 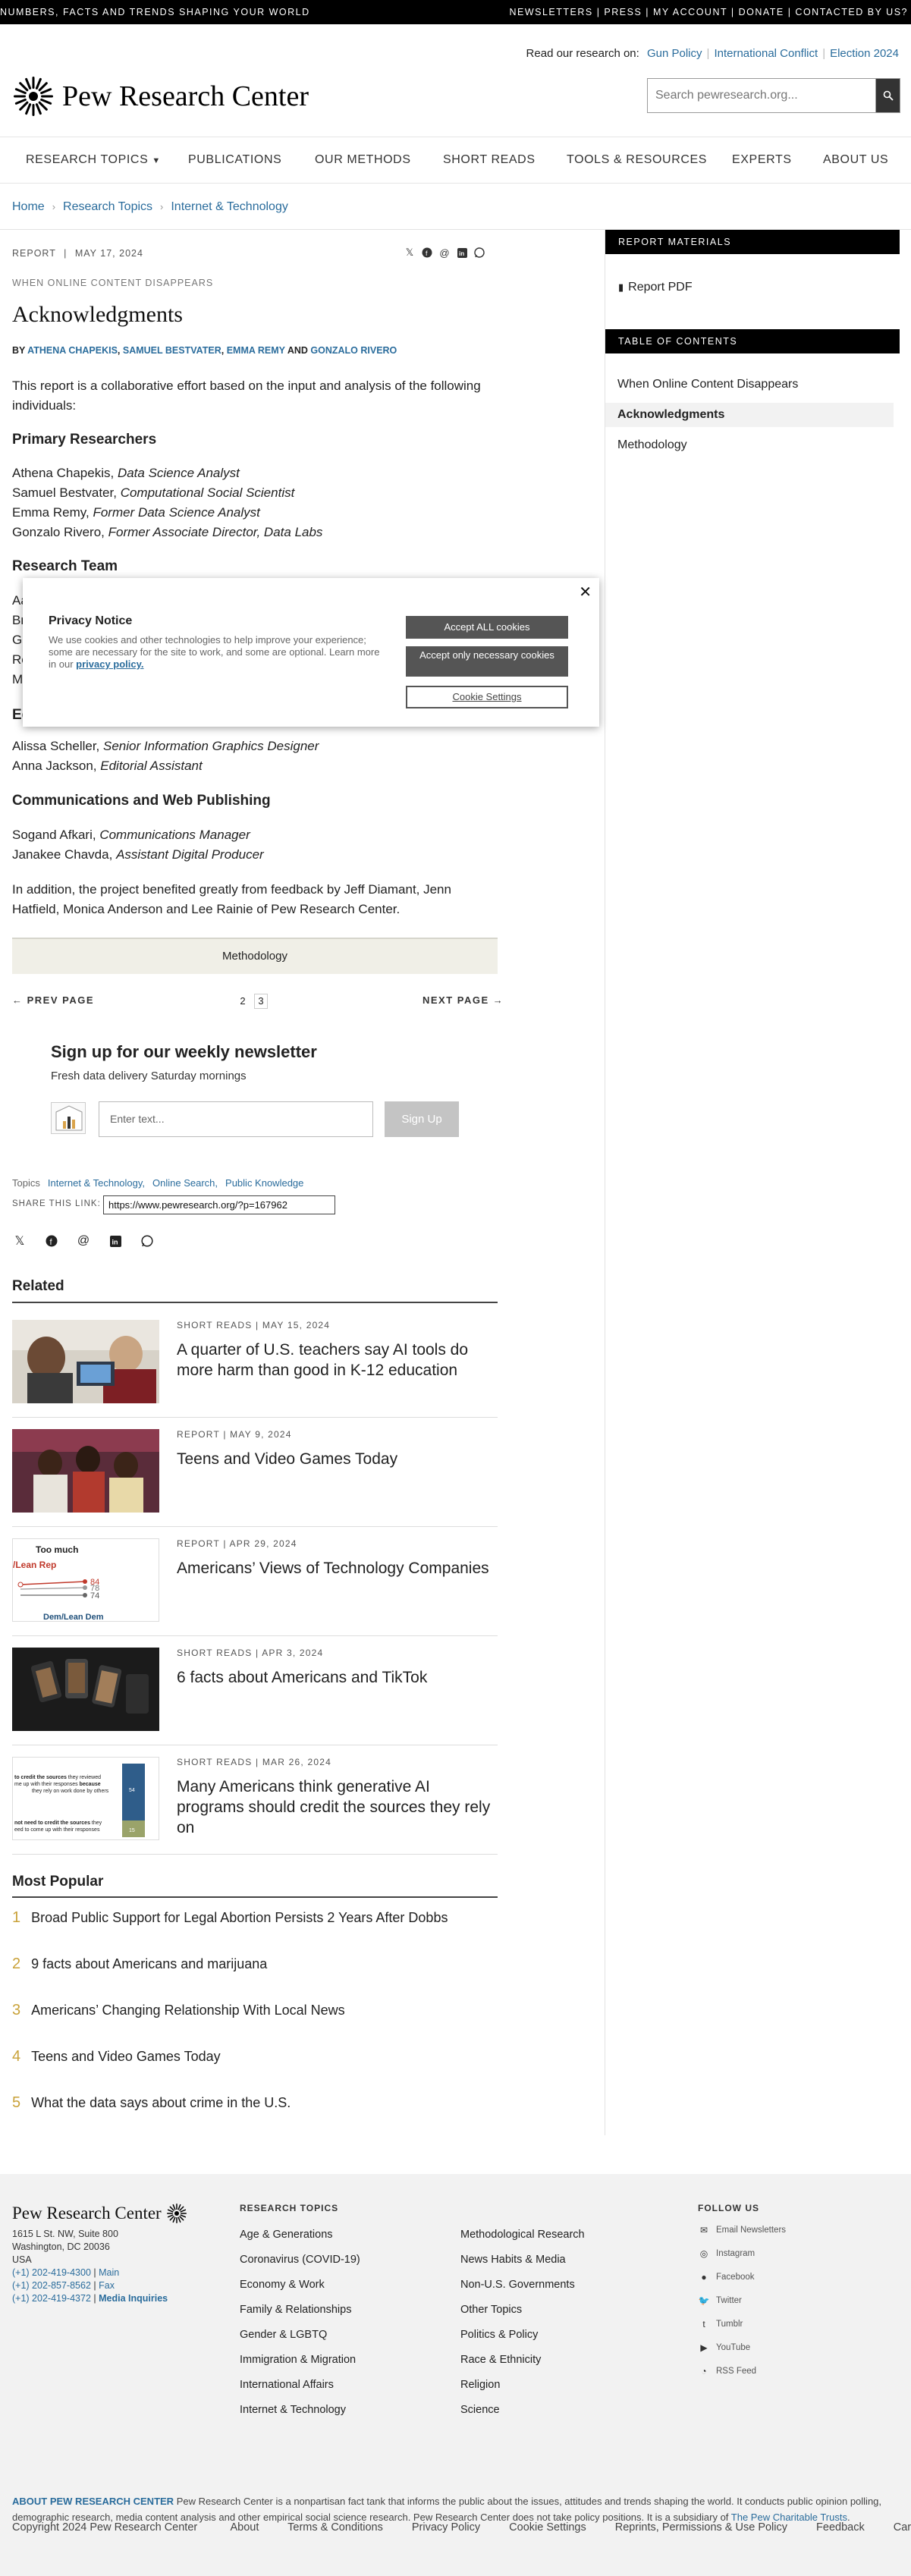 What do you see at coordinates (300, 2260) in the screenshot?
I see `footer-topic-link: Coronavirus (COVID-19)` at bounding box center [300, 2260].